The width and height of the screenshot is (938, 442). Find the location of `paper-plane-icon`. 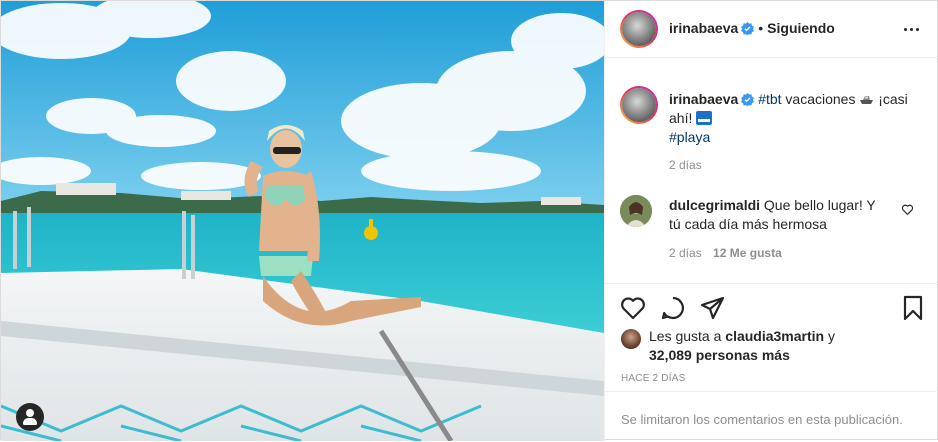

paper-plane-icon is located at coordinates (713, 308).